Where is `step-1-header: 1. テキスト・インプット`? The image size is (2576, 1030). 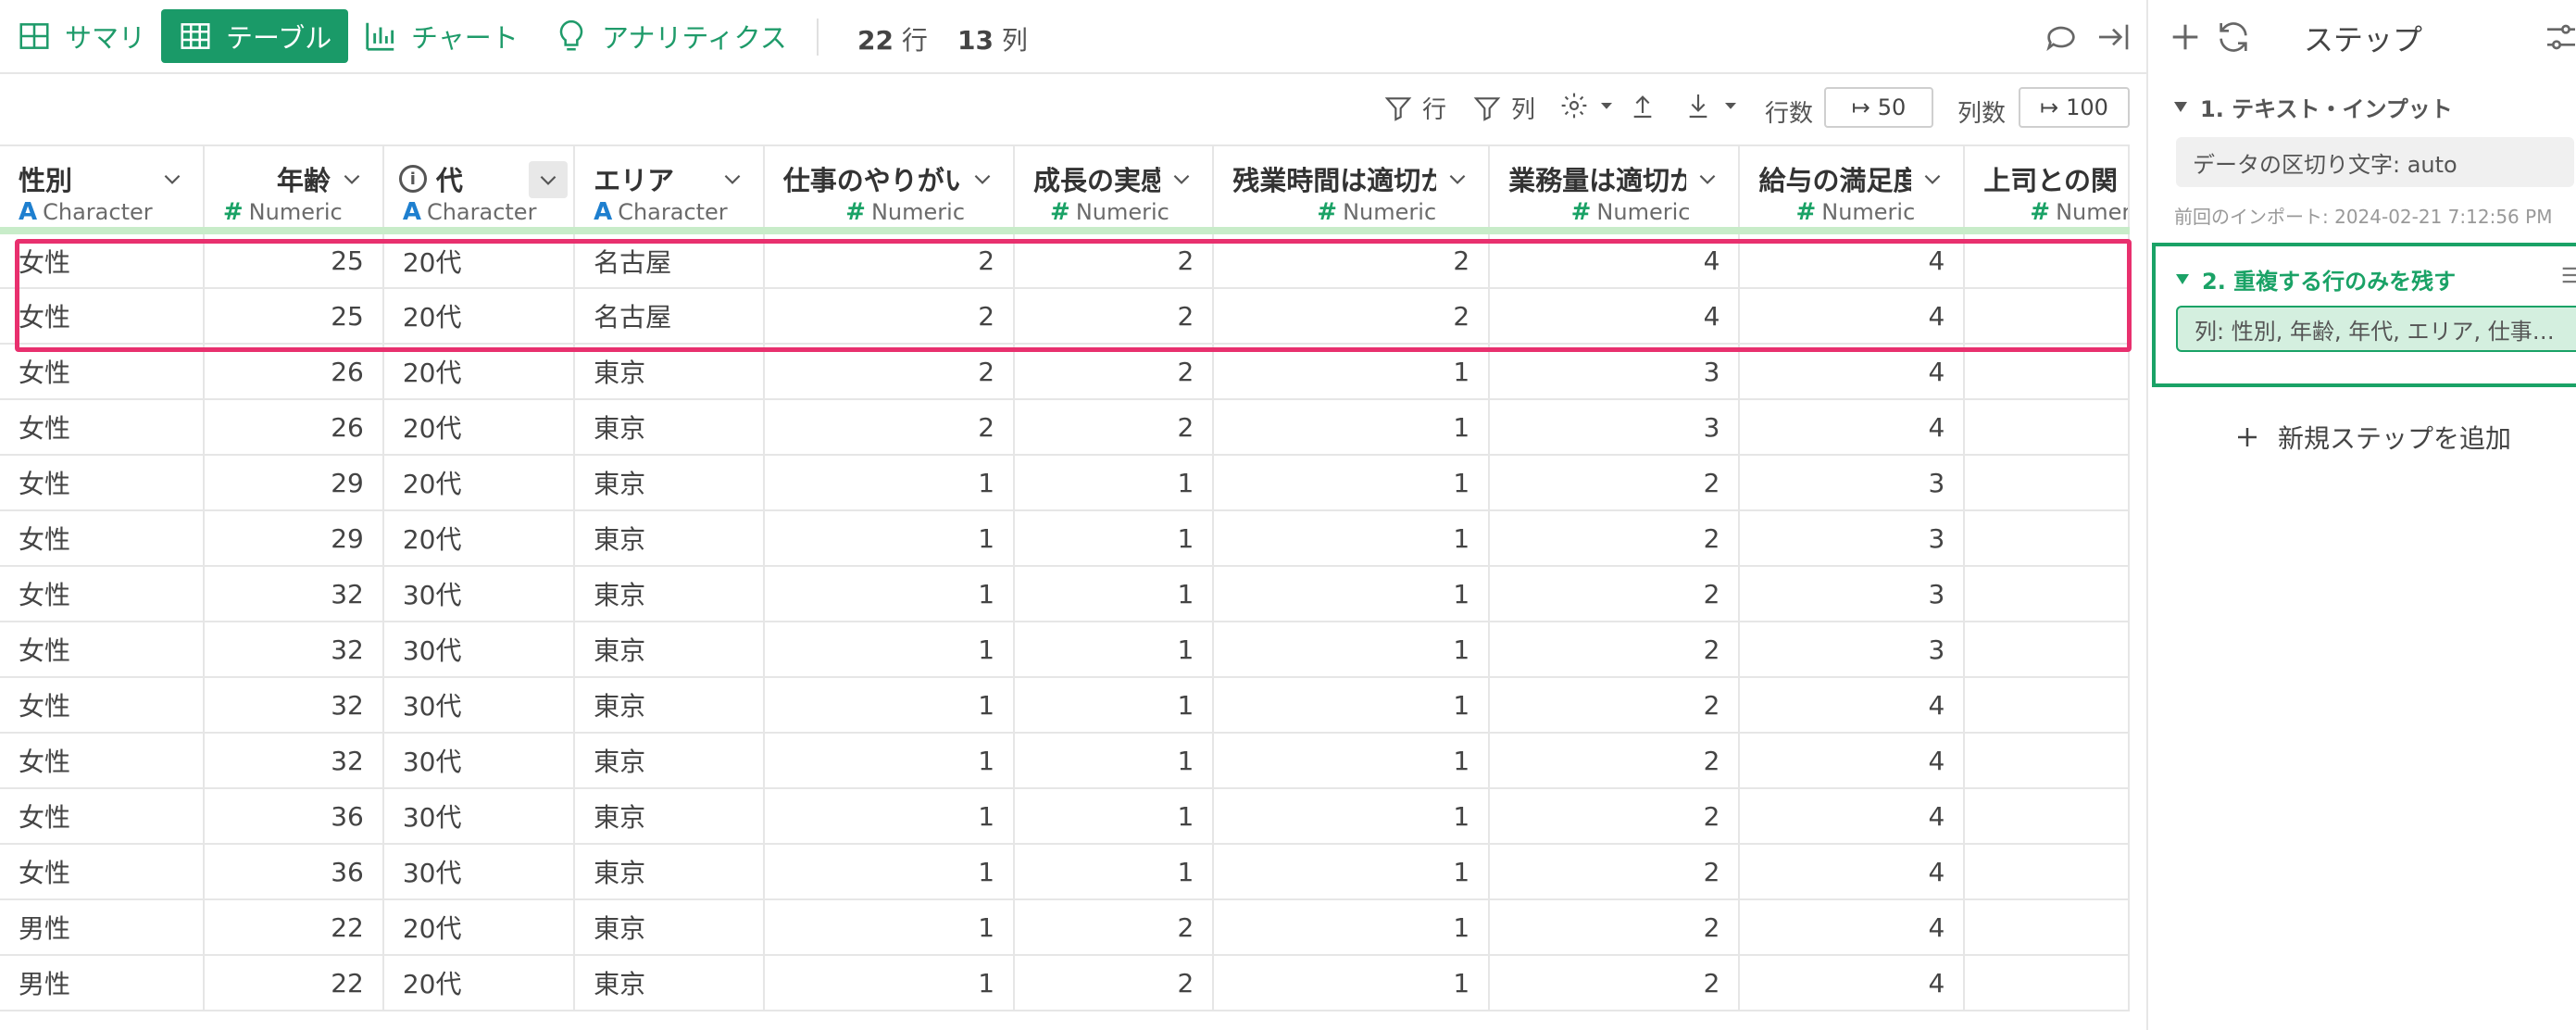 step-1-header: 1. テキスト・インプット is located at coordinates (2313, 107).